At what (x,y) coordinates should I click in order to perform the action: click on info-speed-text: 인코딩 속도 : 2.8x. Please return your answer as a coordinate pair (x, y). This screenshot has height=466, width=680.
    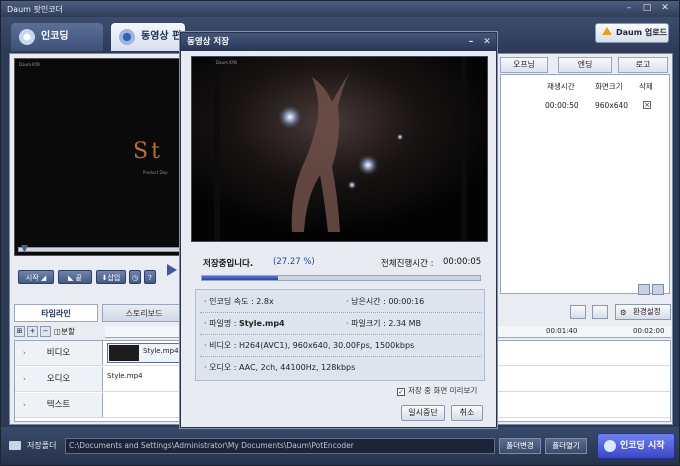
    Looking at the image, I should click on (241, 301).